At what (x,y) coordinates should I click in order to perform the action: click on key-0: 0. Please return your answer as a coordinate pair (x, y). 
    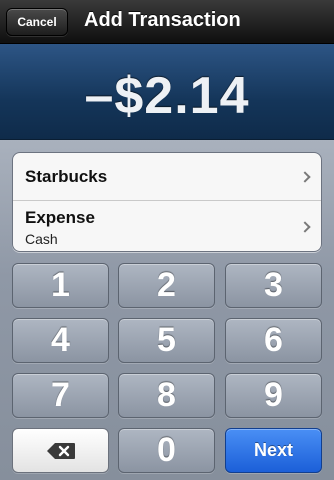
    Looking at the image, I should click on (166, 450).